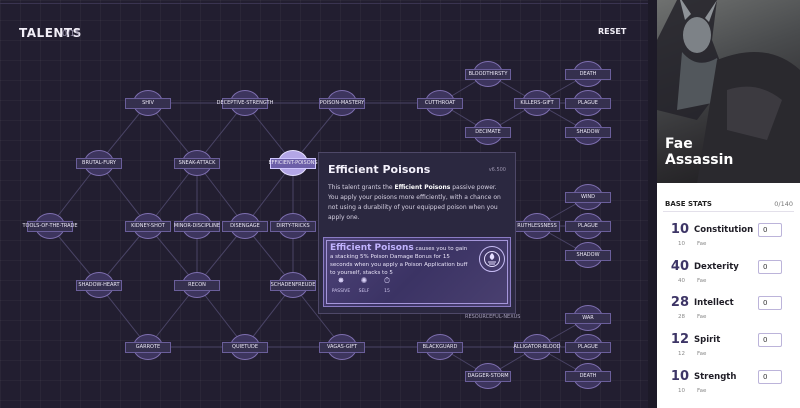 This screenshot has width=800, height=408. I want to click on talent-node-label: ALLIGATOR-BLOOD, so click(537, 347).